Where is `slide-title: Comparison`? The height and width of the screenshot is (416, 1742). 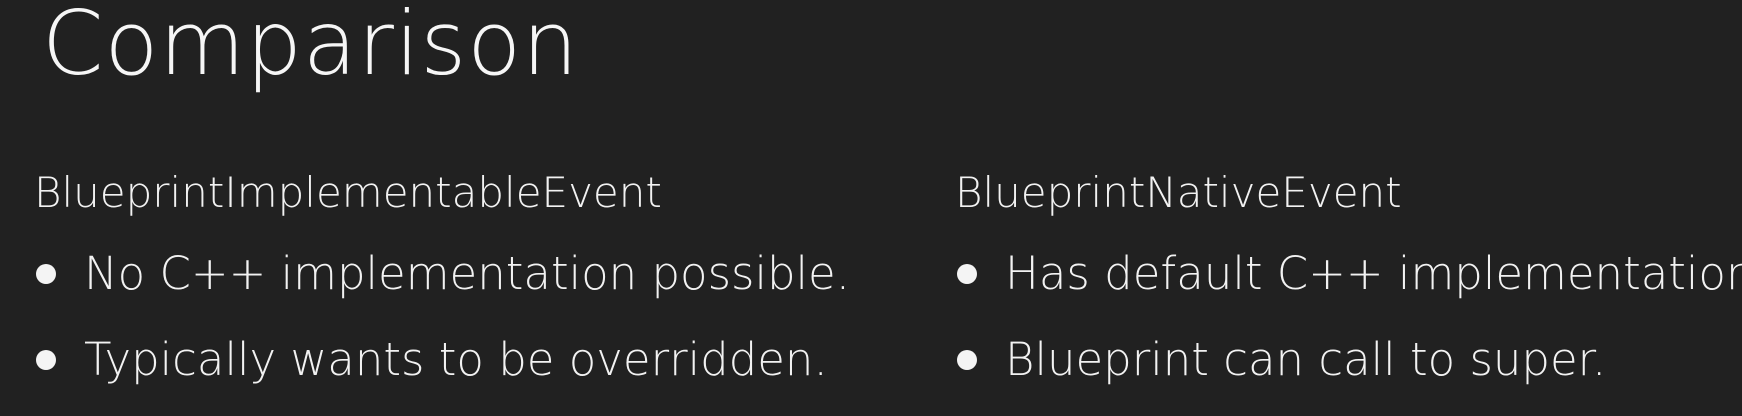
slide-title: Comparison is located at coordinates (310, 47).